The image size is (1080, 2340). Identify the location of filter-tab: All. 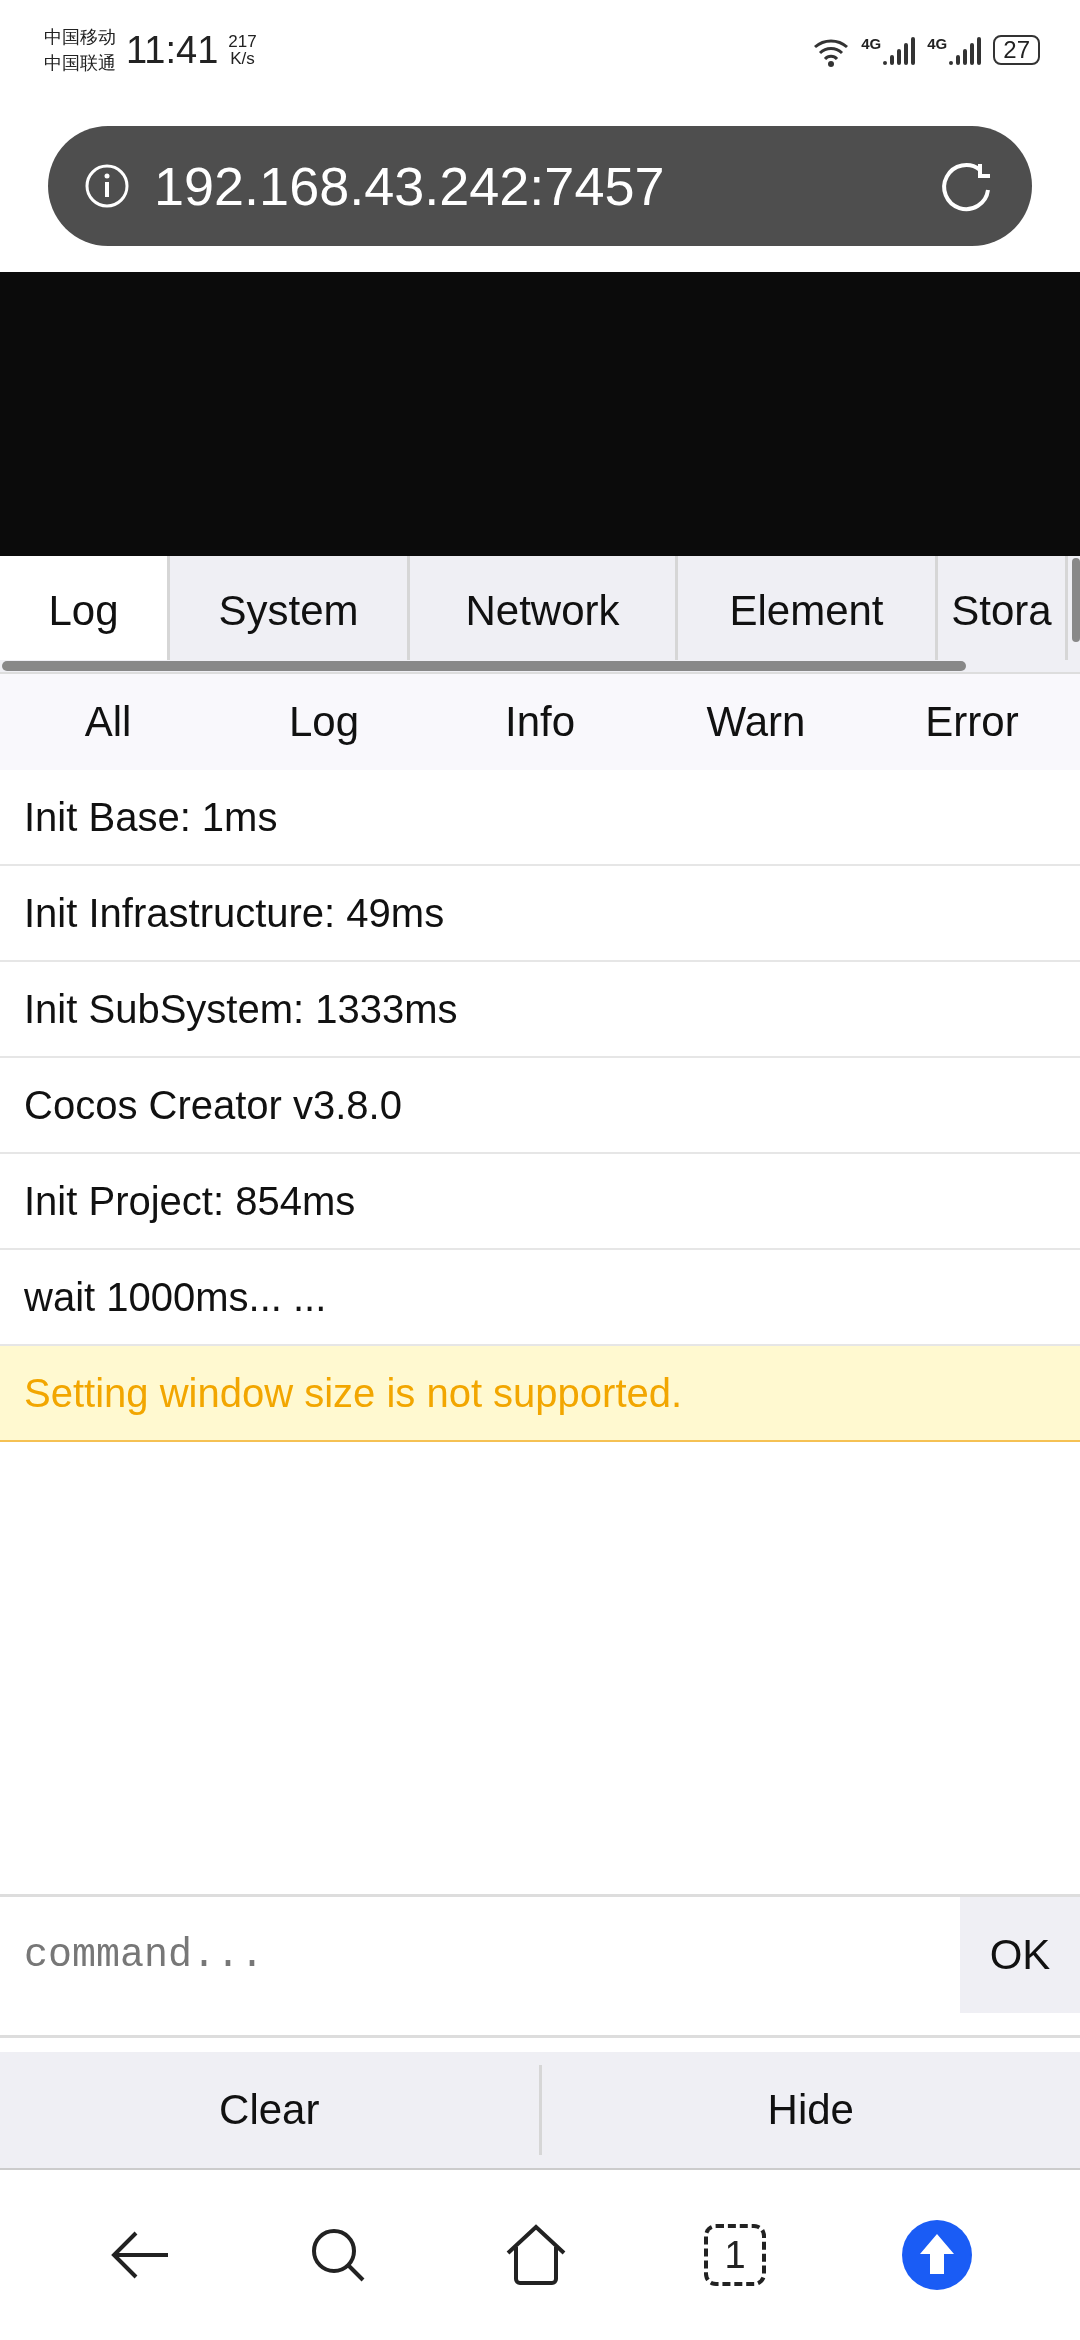
(108, 722).